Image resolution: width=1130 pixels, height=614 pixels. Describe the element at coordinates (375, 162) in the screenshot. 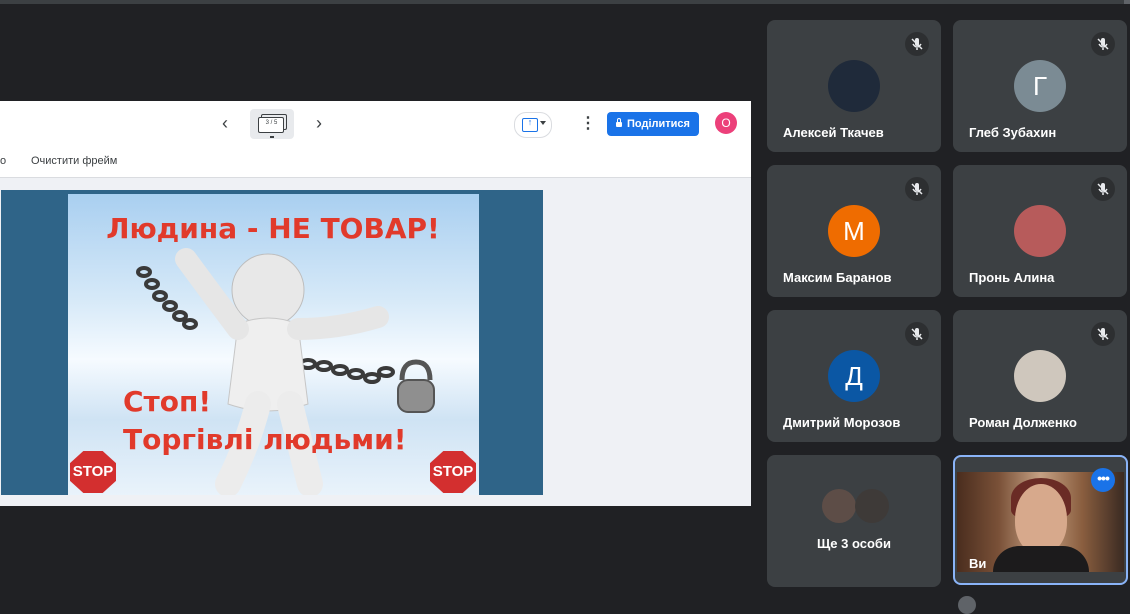

I see `jamboard-subbar: о Очистити фрейм` at that location.